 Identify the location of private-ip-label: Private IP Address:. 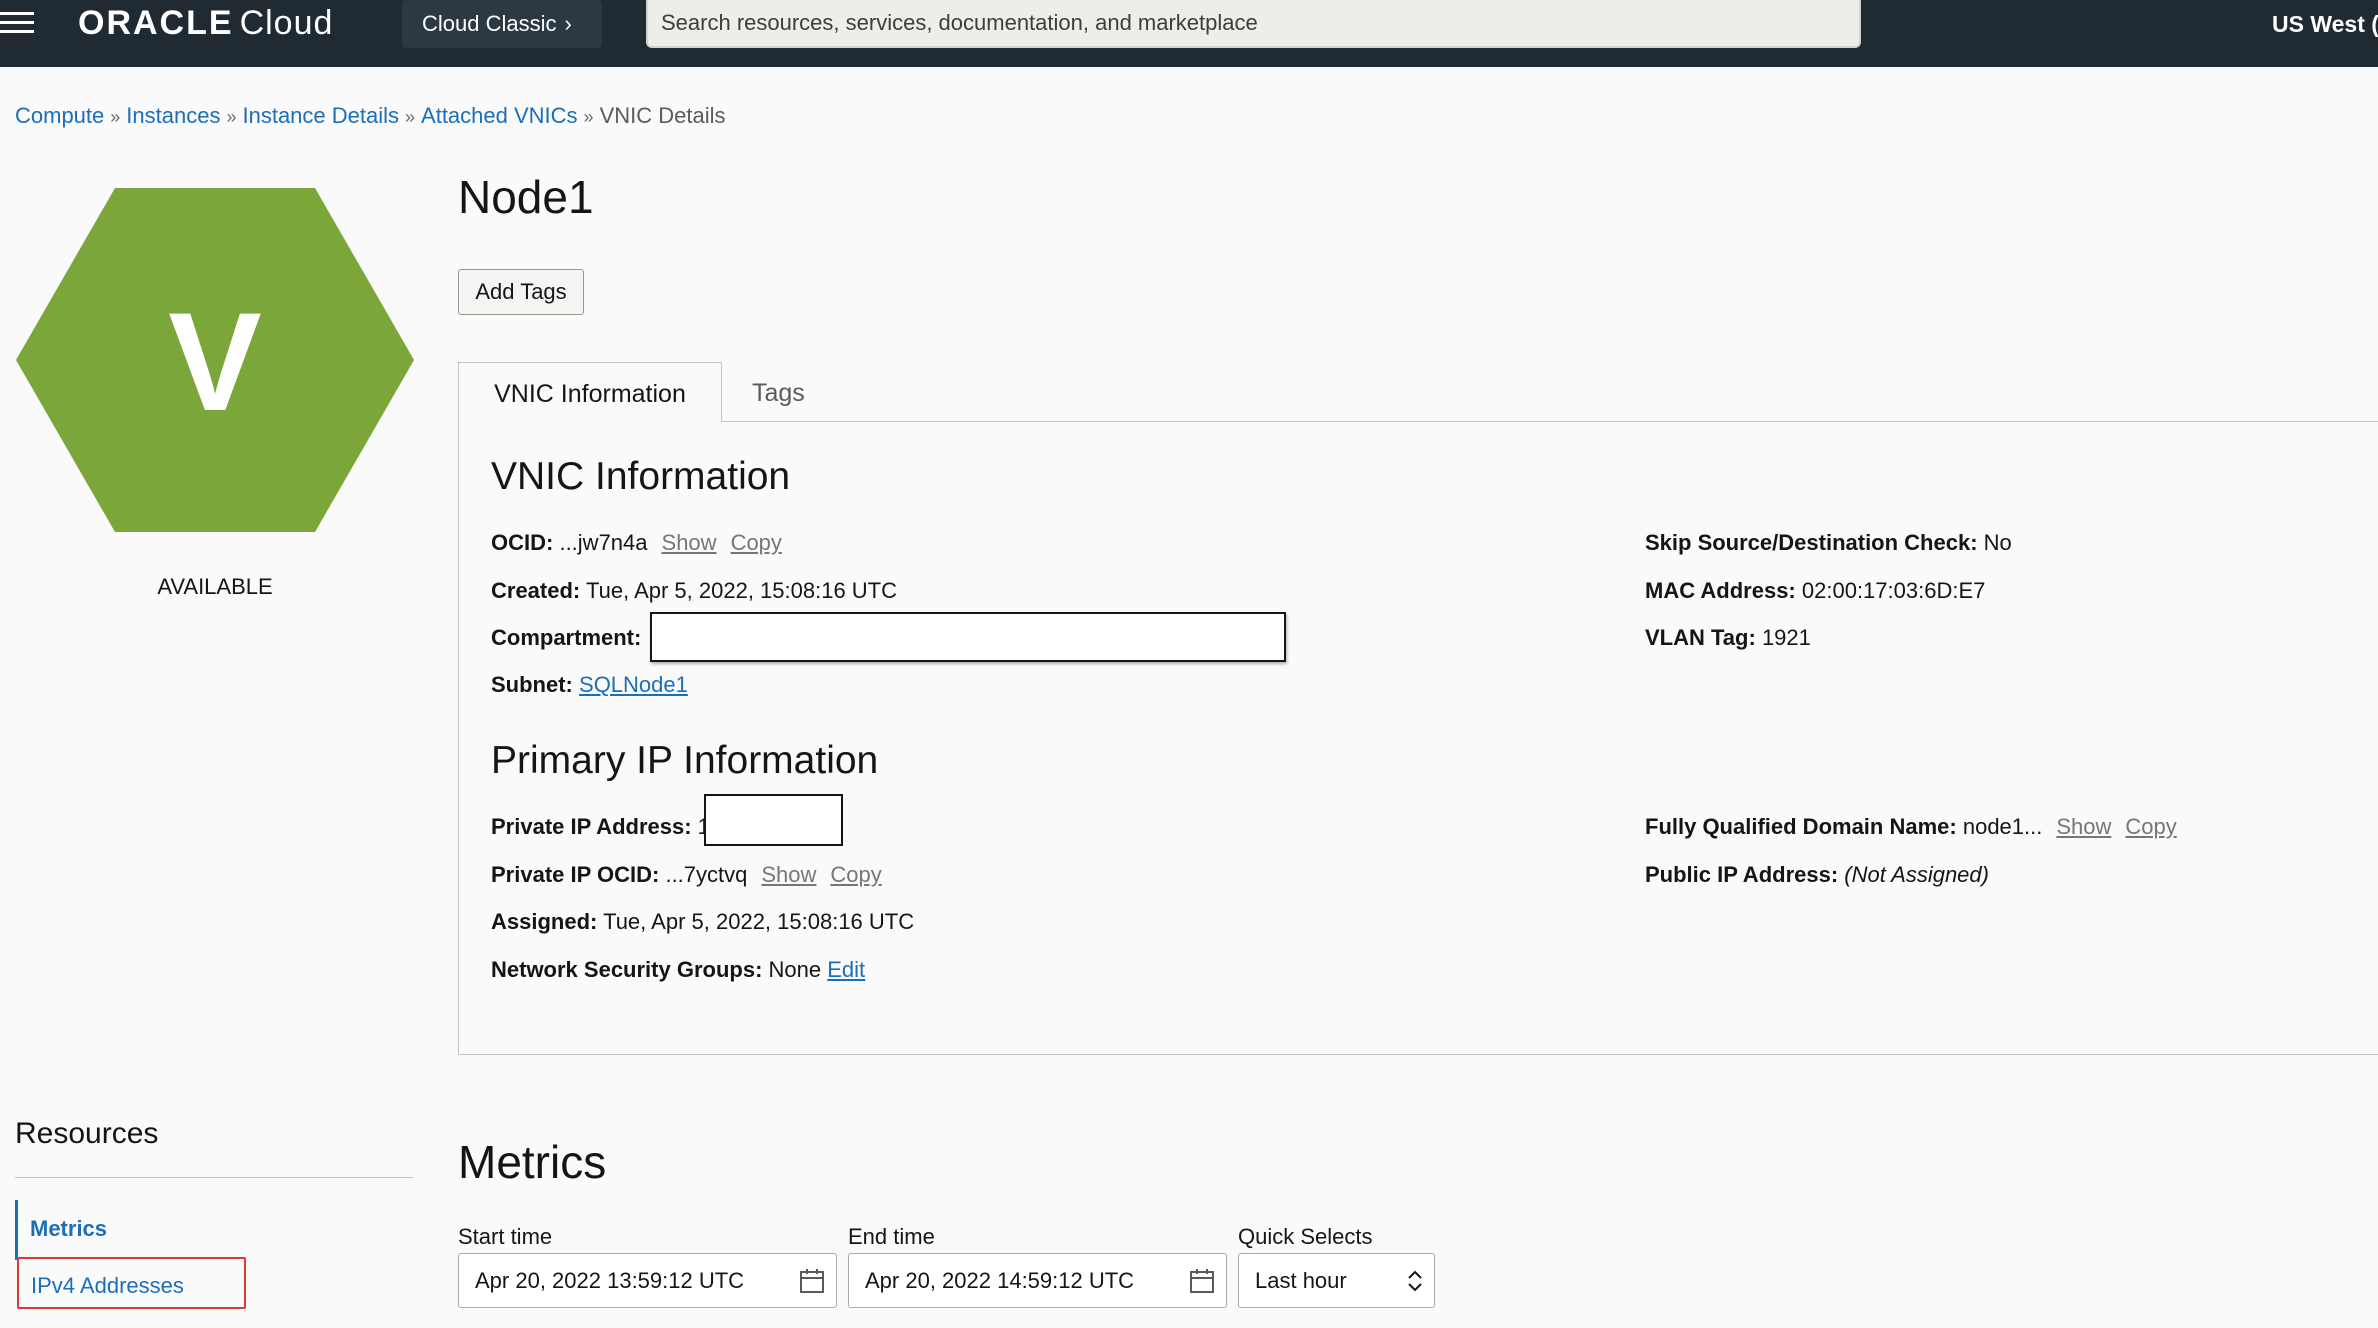
(591, 826).